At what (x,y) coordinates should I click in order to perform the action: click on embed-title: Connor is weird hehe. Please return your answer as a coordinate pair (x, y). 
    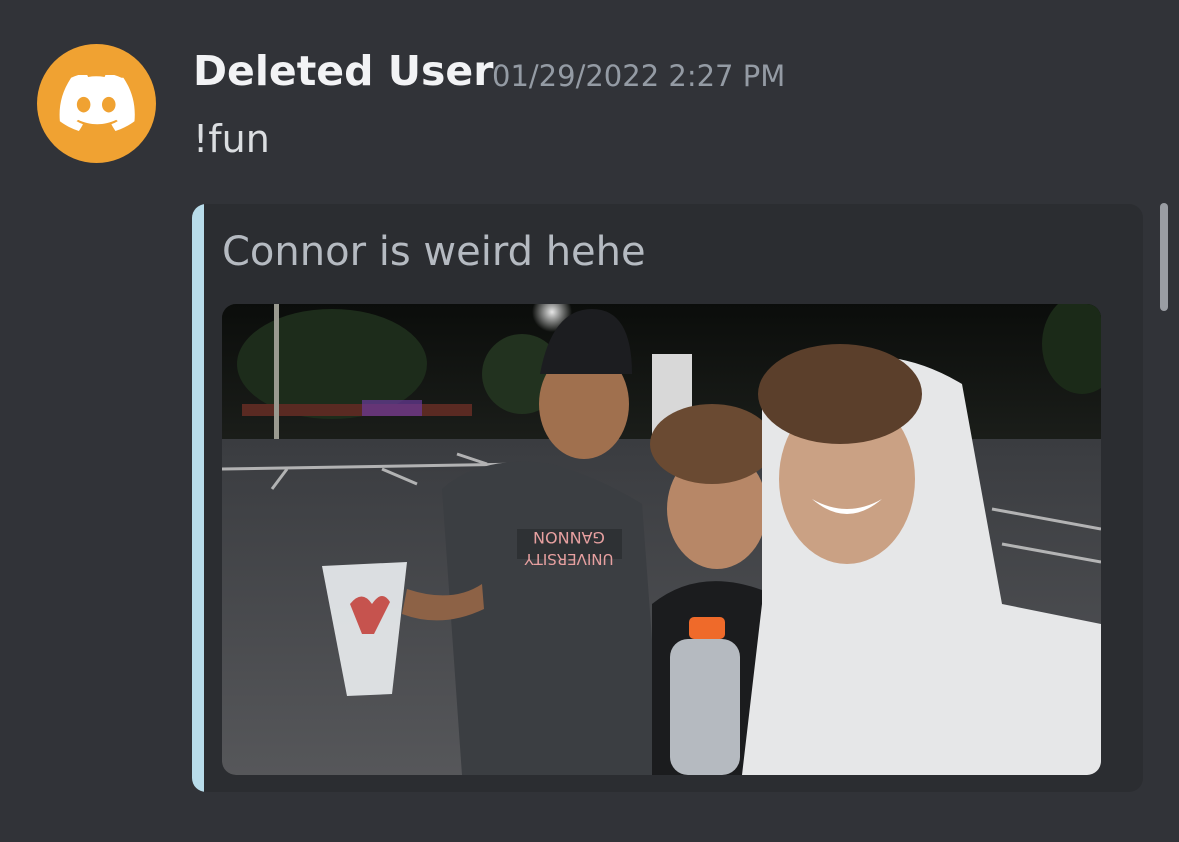
    Looking at the image, I should click on (434, 252).